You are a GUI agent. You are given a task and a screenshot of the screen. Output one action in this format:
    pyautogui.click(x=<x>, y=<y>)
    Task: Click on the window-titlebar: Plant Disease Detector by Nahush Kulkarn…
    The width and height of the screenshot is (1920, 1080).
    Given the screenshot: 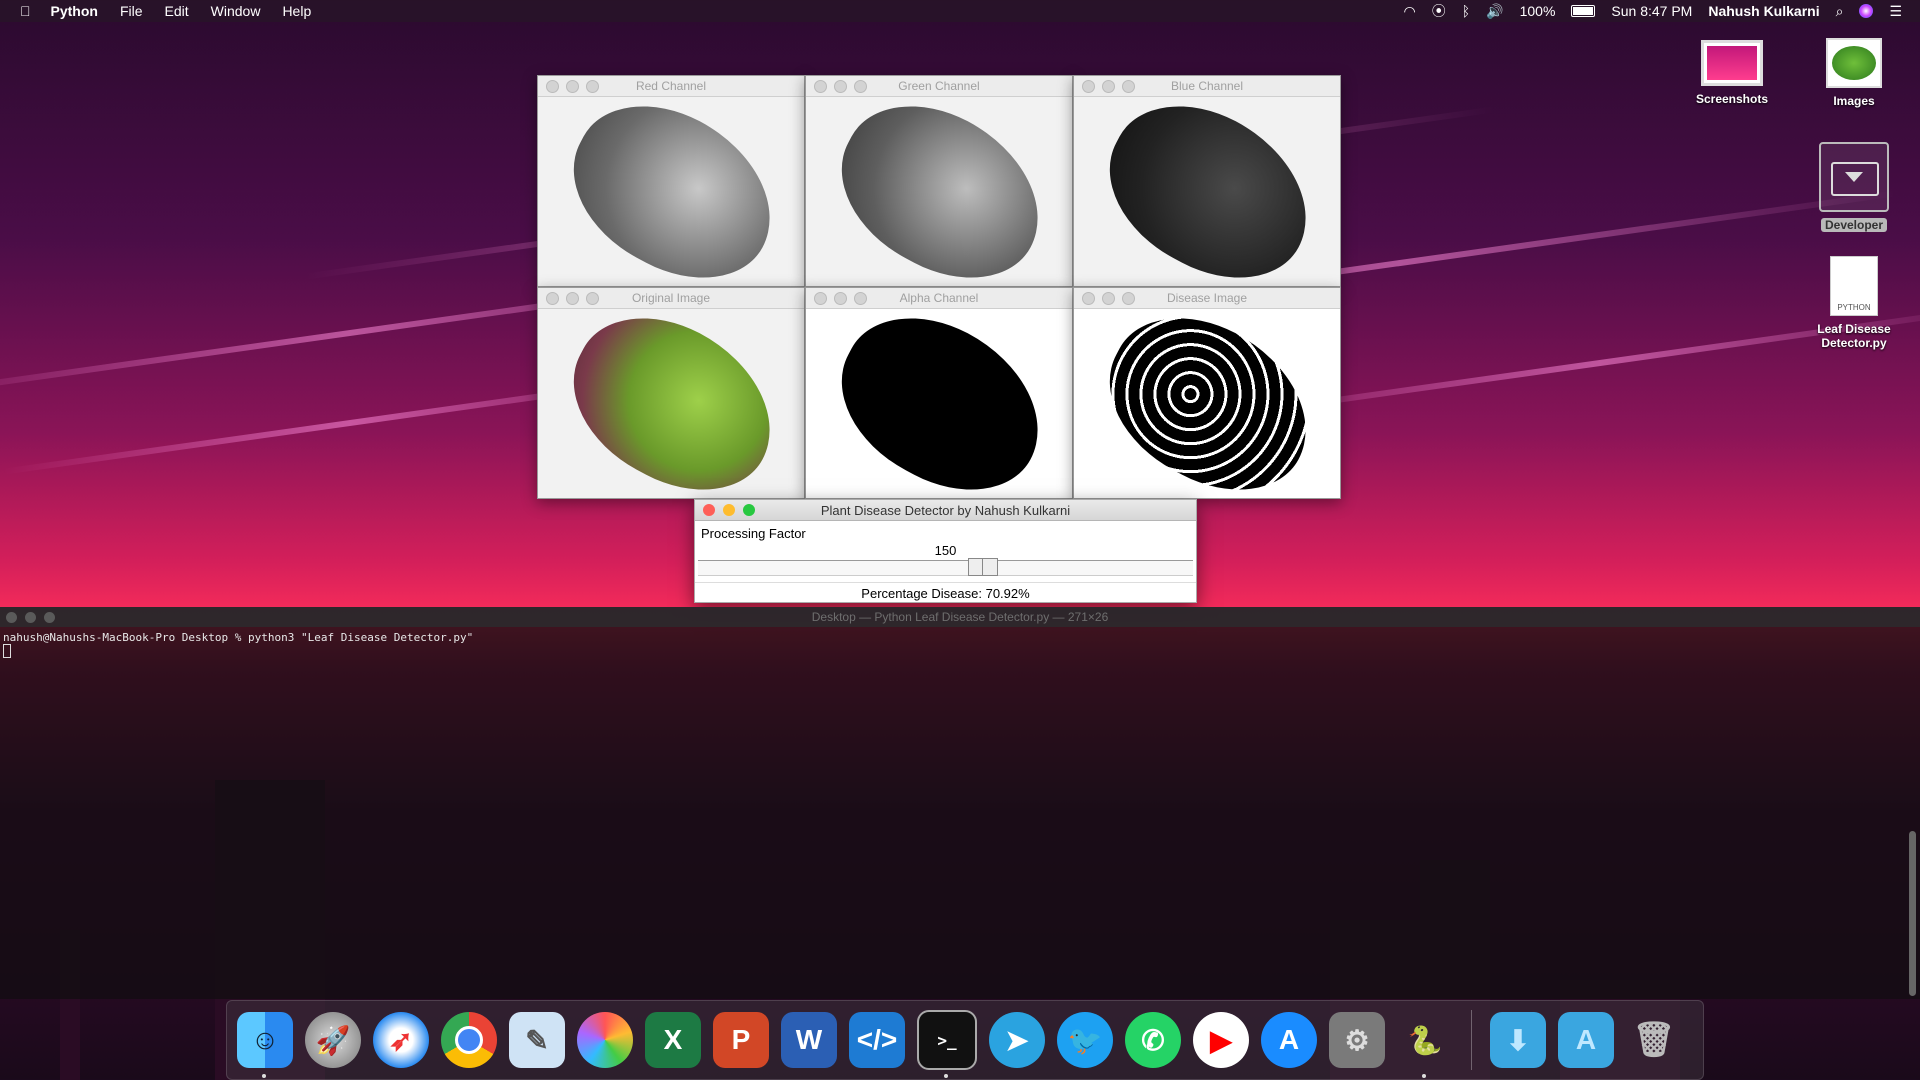 What is the action you would take?
    pyautogui.click(x=945, y=510)
    